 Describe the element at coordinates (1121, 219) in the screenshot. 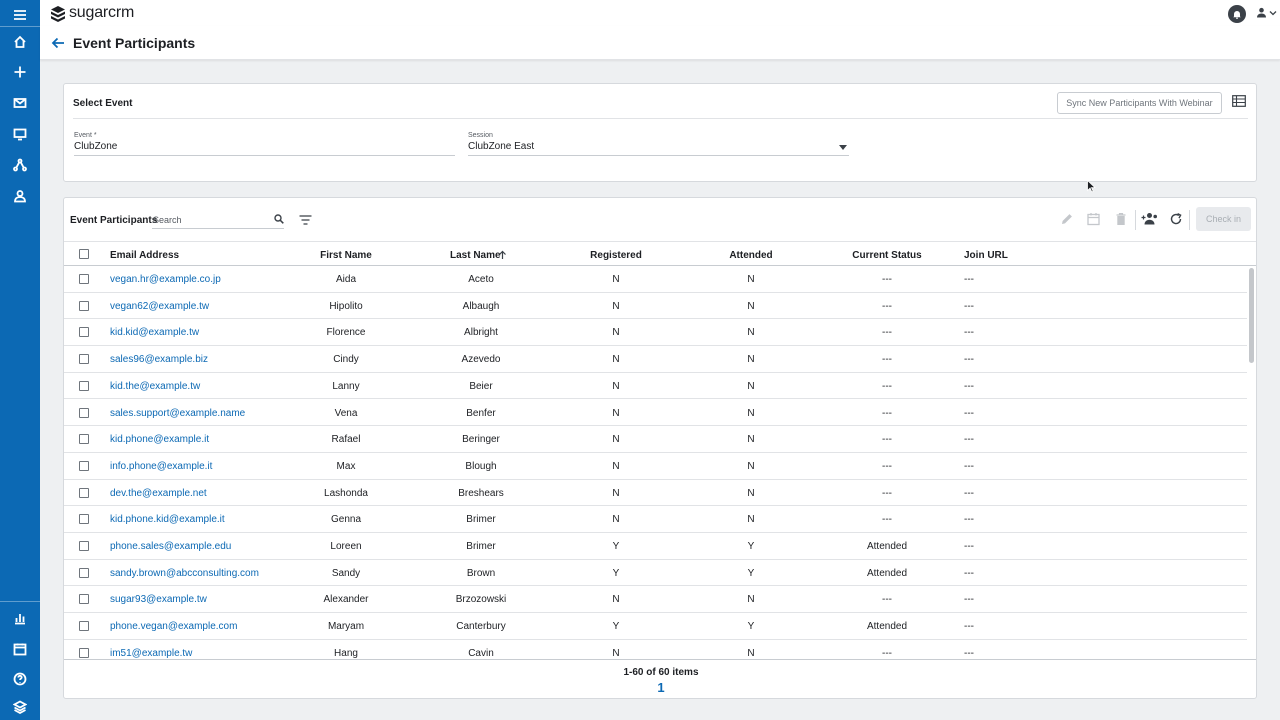

I see `delete-icon` at that location.